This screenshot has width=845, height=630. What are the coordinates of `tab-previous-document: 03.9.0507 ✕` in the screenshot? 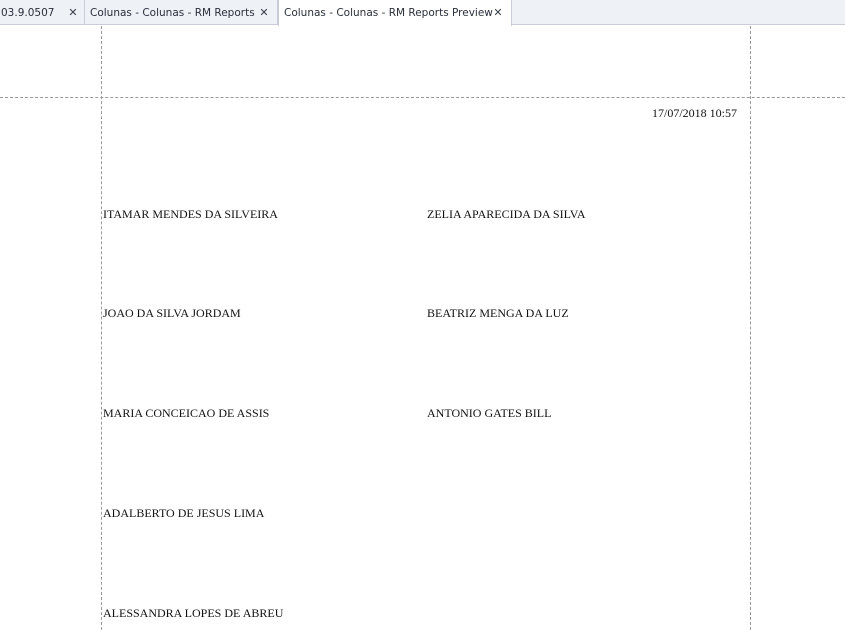 It's located at (42, 12).